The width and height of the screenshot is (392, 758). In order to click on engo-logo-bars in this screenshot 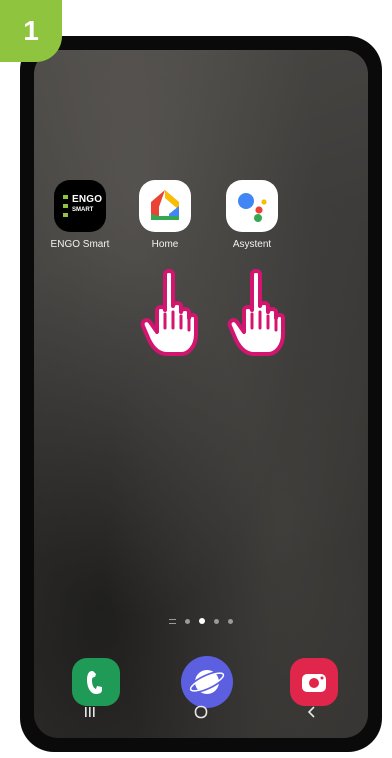, I will do `click(65, 206)`.